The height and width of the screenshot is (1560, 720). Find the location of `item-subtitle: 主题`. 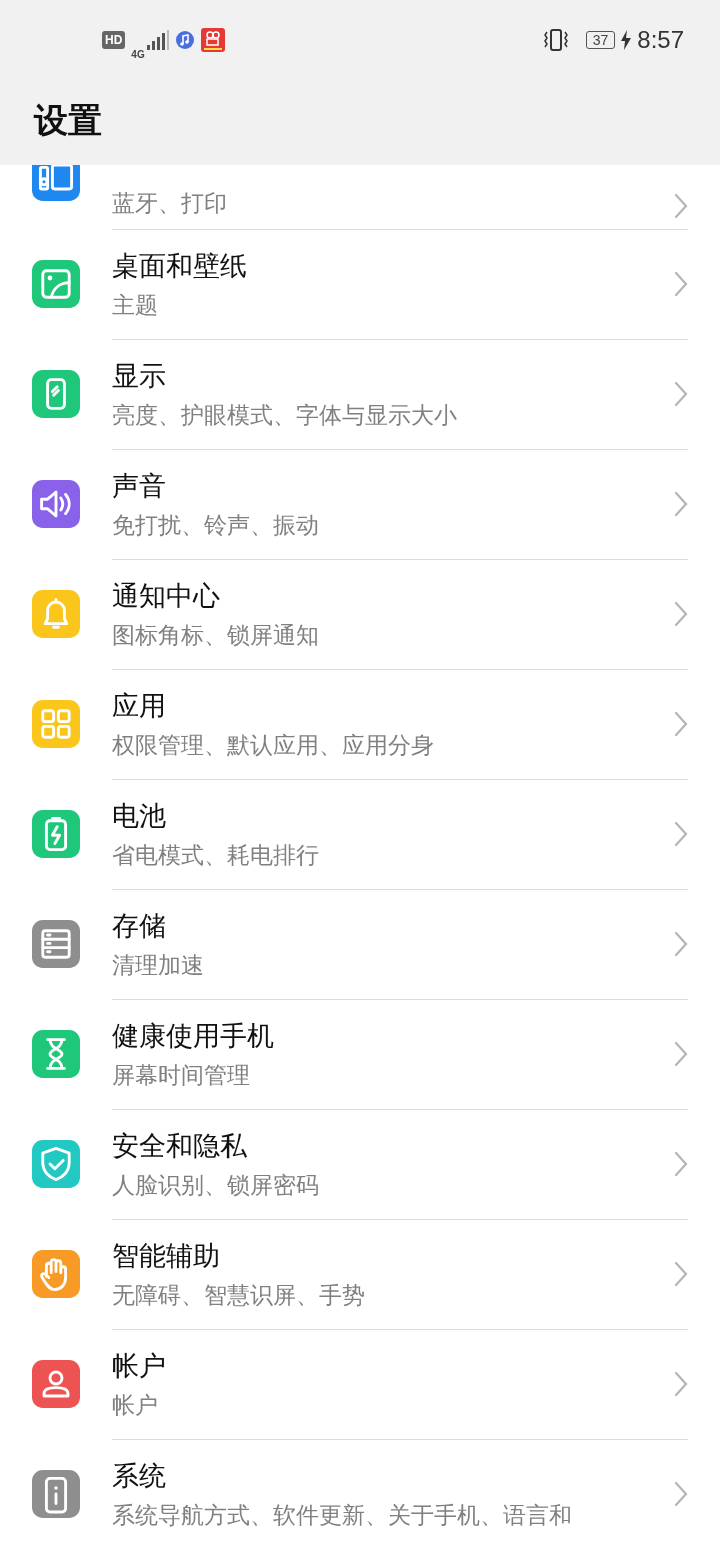

item-subtitle: 主题 is located at coordinates (135, 305).